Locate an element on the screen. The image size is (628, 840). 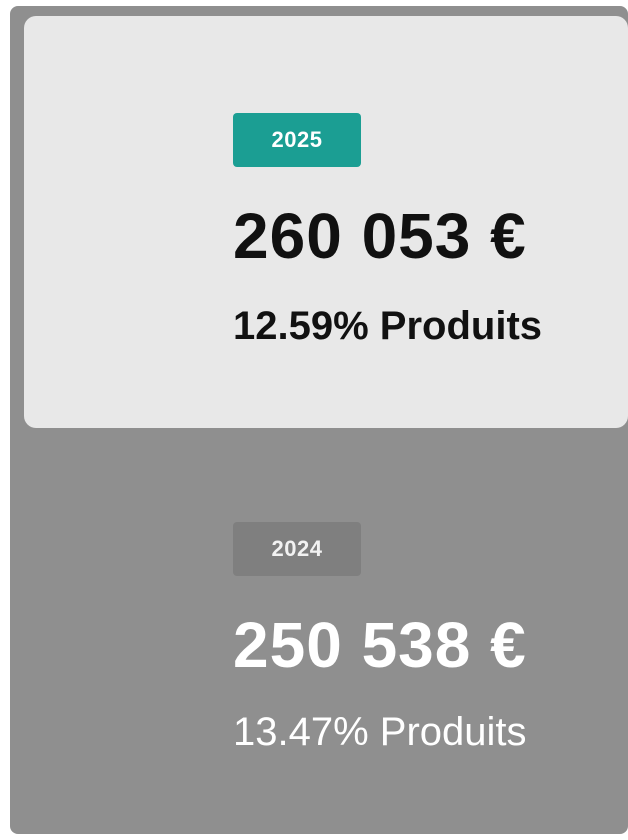
current-year-badge: 2025 is located at coordinates (297, 140).